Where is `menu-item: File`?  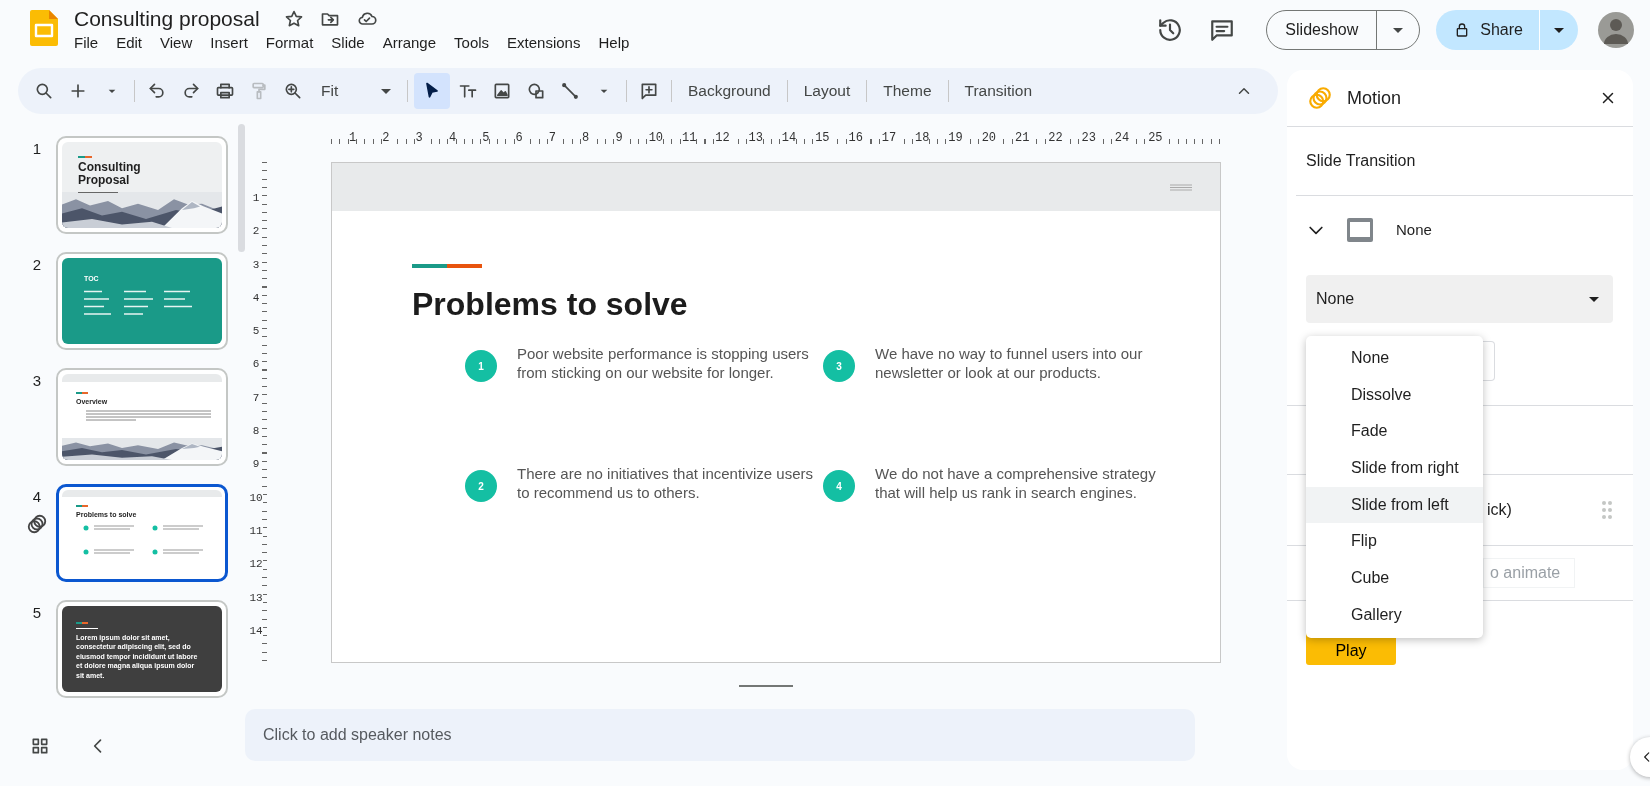 menu-item: File is located at coordinates (86, 43).